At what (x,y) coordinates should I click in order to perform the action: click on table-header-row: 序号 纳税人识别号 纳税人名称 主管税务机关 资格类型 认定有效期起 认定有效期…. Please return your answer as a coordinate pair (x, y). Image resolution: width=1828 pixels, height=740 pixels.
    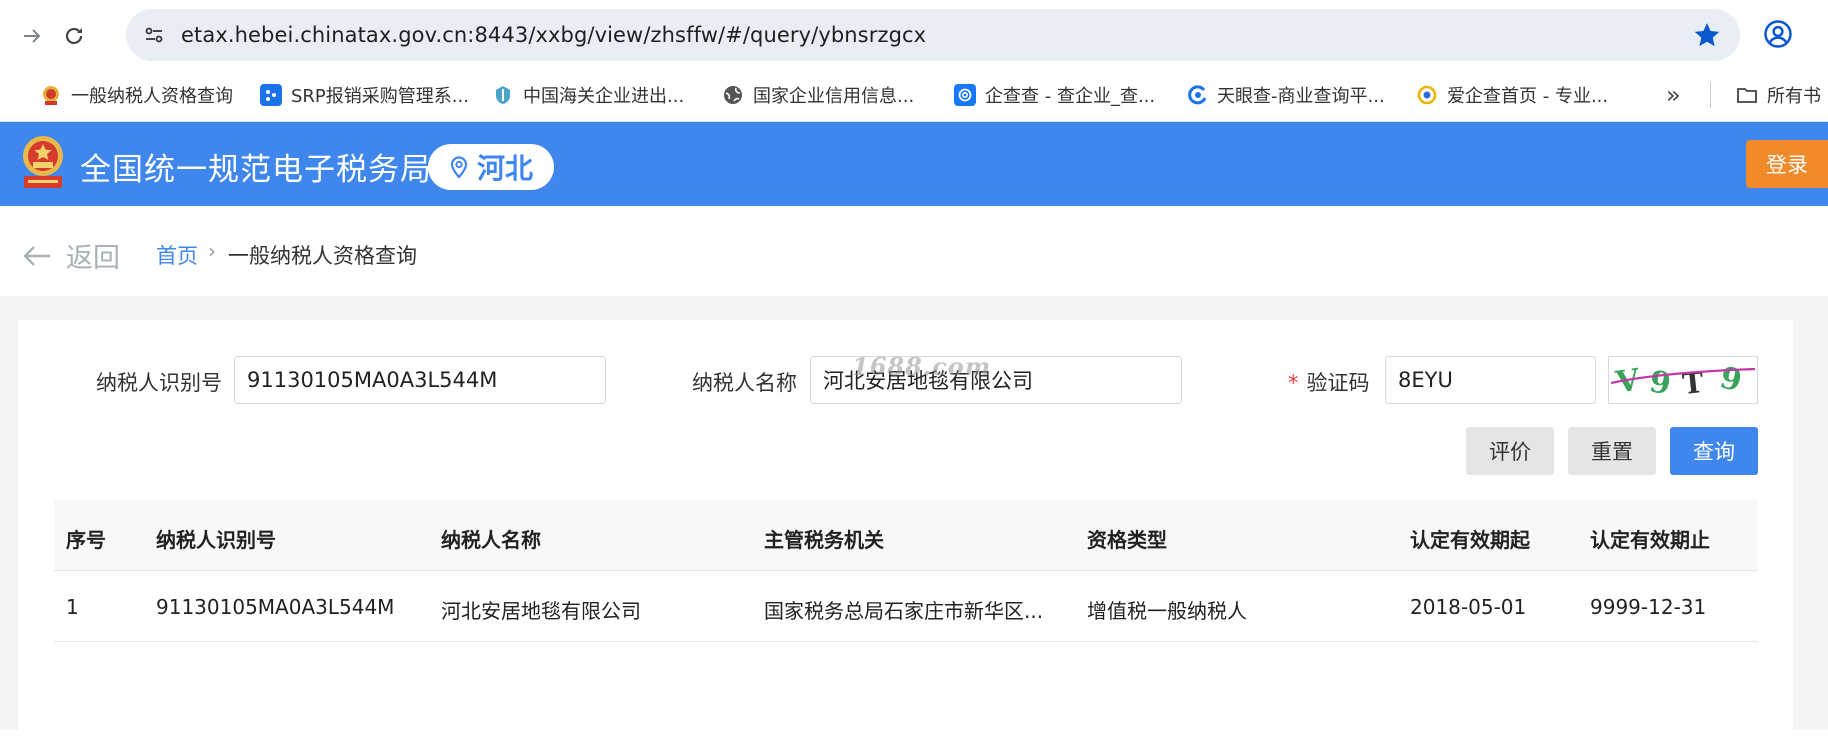
    Looking at the image, I should click on (906, 535).